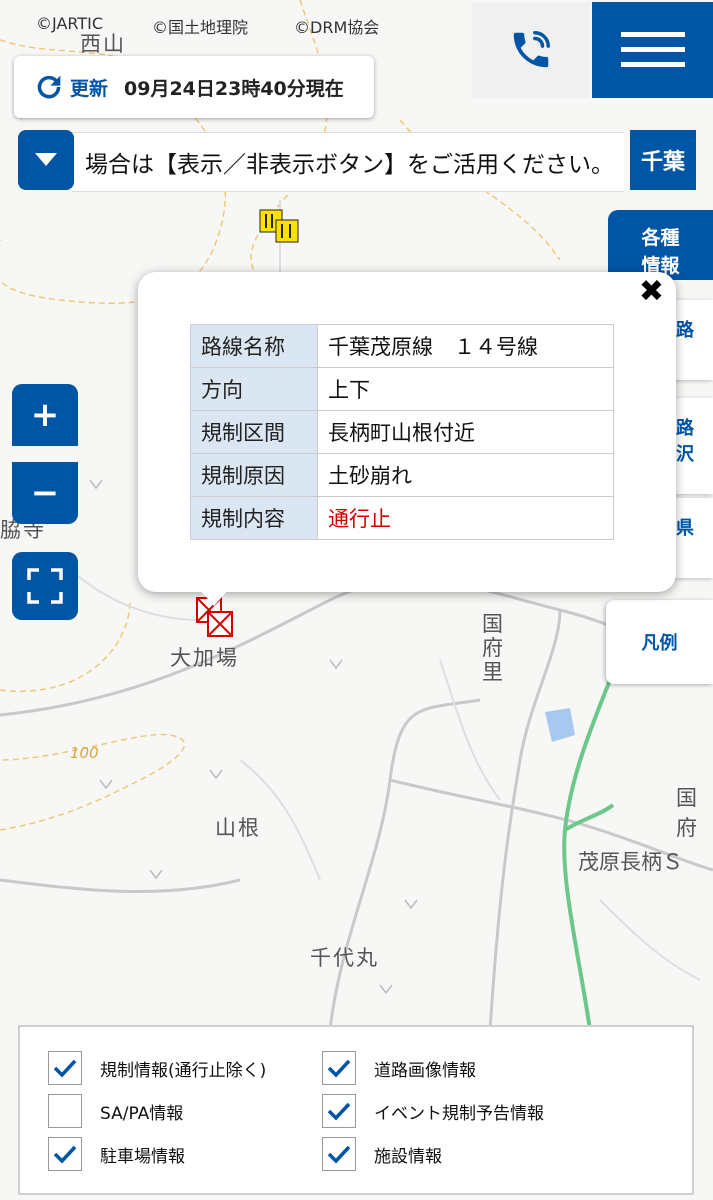  I want to click on filter-parking: 駐車場情報, so click(116, 1154).